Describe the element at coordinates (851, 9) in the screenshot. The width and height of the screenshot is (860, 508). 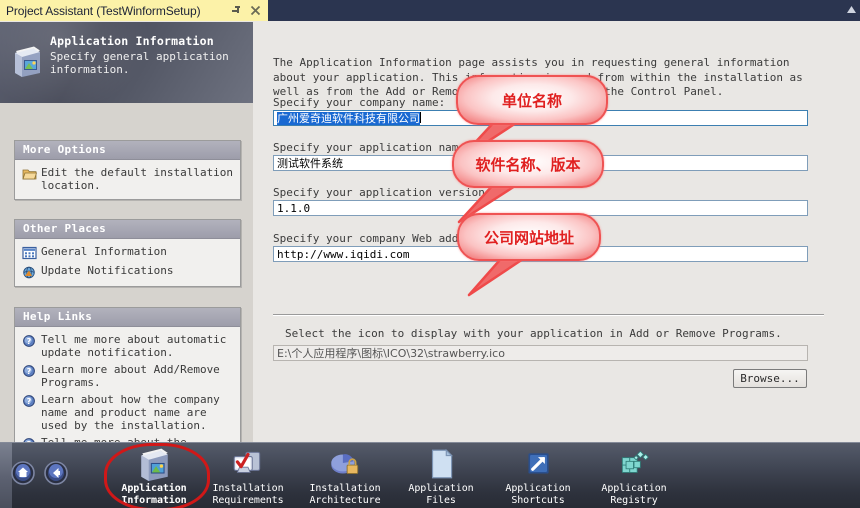
I see `scroll-up-icon` at that location.